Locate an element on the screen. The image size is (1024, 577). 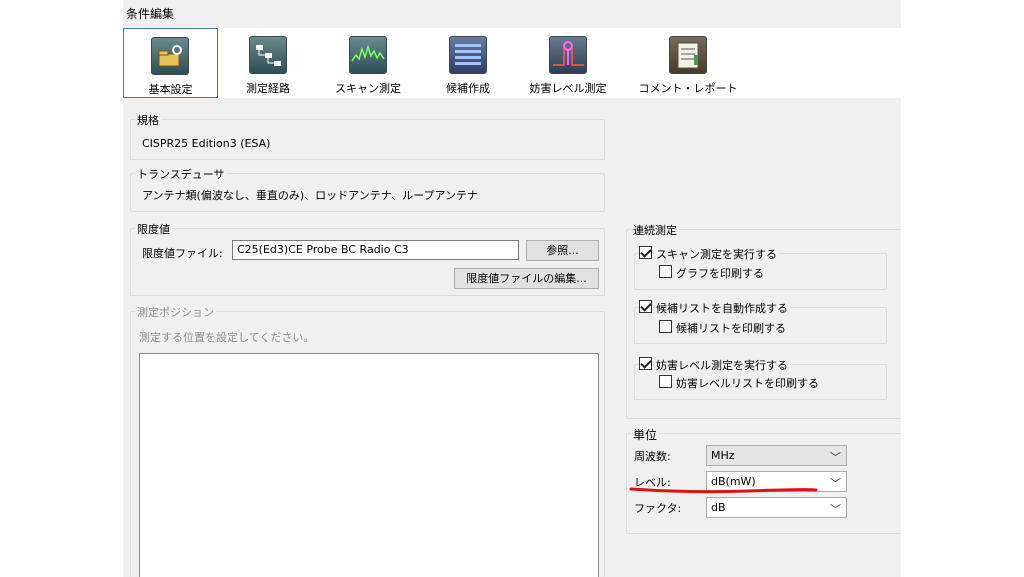
tab-comment-report: コメント・レポート is located at coordinates (688, 63).